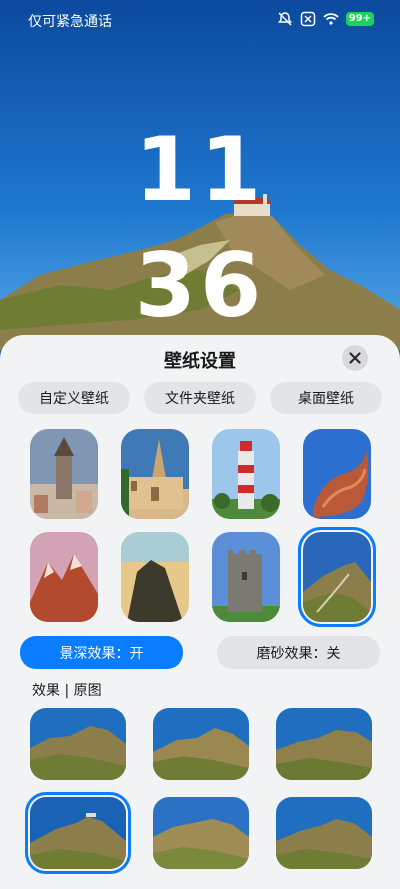 The width and height of the screenshot is (400, 889). Describe the element at coordinates (70, 22) in the screenshot. I see `carrier-text: 仅可紧急通话` at that location.